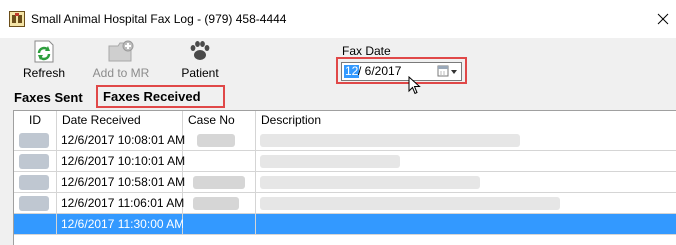 The height and width of the screenshot is (245, 676). I want to click on add-folder-icon, so click(121, 51).